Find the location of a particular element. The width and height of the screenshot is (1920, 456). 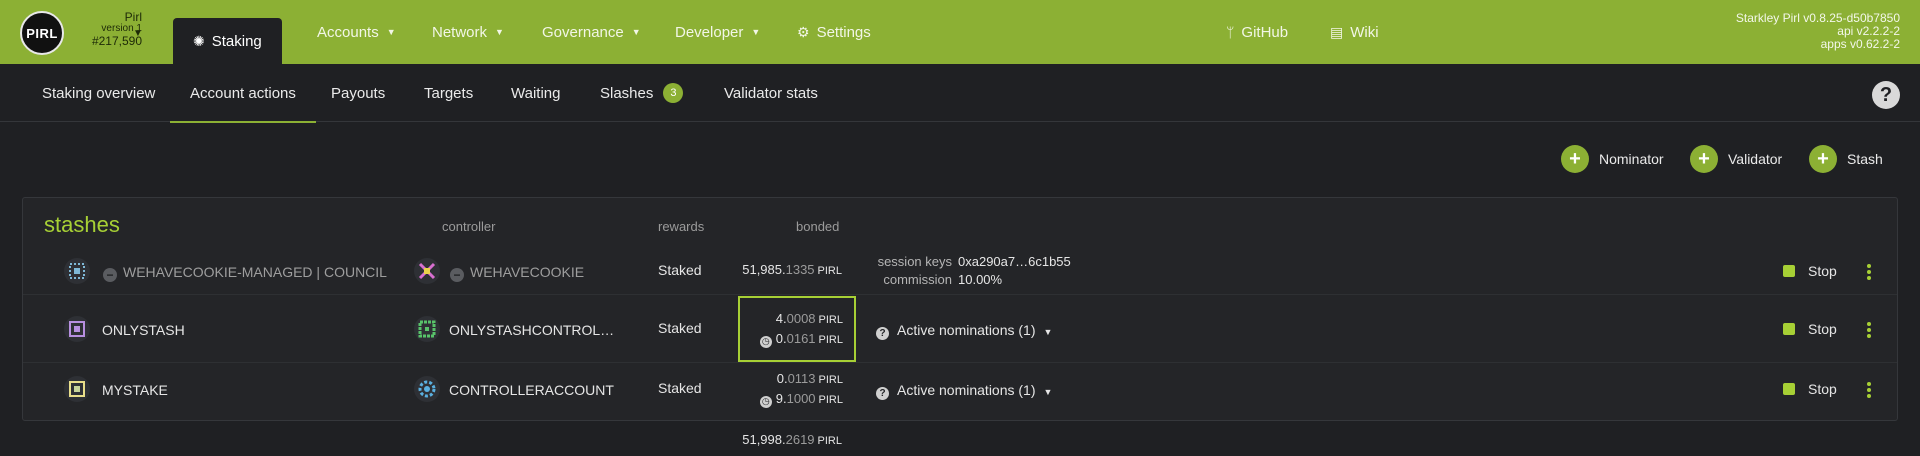

tab-label: Waiting is located at coordinates (536, 93).